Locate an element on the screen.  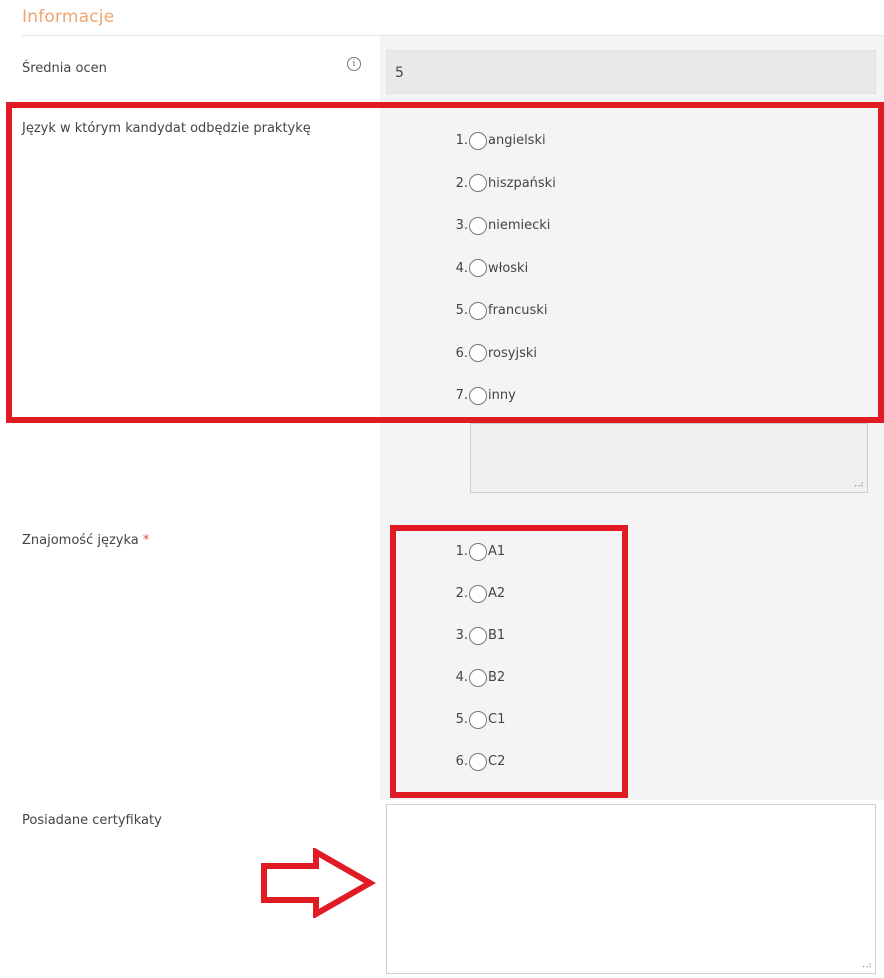
option-number: 7. is located at coordinates (461, 395).